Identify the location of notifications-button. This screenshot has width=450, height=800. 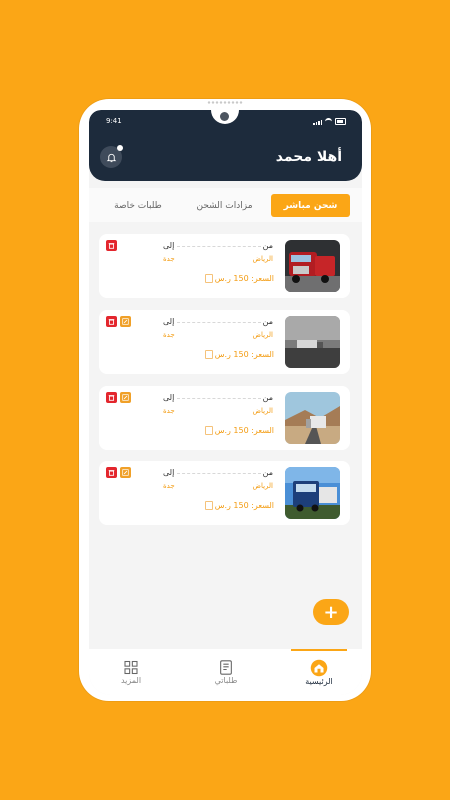
(111, 156).